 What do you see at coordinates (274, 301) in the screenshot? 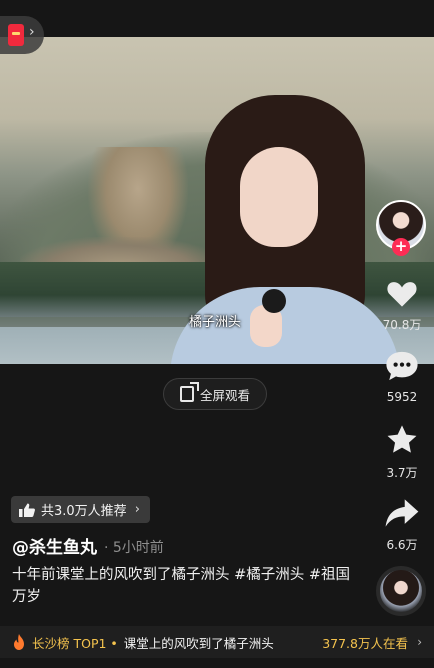
I see `video-microphone` at bounding box center [274, 301].